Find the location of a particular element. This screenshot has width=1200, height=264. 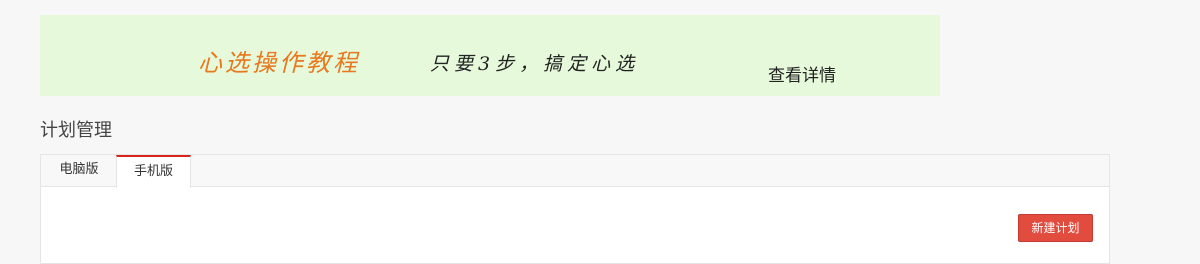

banner-detail-link: 查看详情 is located at coordinates (802, 73).